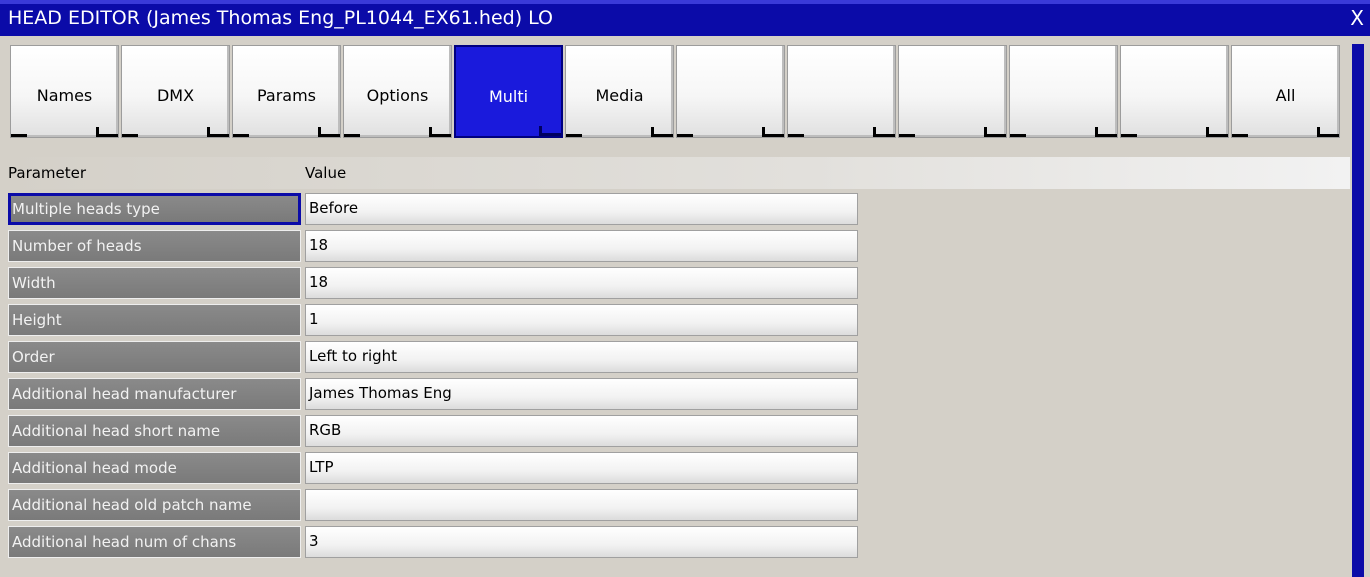 This screenshot has height=577, width=1370. I want to click on tab-params: Params, so click(286, 91).